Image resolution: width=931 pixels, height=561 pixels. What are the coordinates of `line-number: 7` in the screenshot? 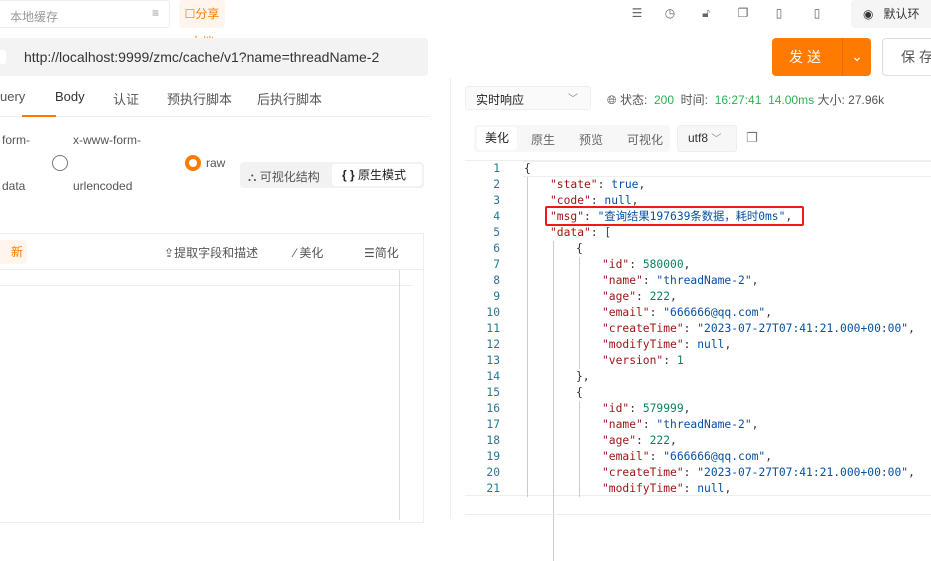 It's located at (496, 264).